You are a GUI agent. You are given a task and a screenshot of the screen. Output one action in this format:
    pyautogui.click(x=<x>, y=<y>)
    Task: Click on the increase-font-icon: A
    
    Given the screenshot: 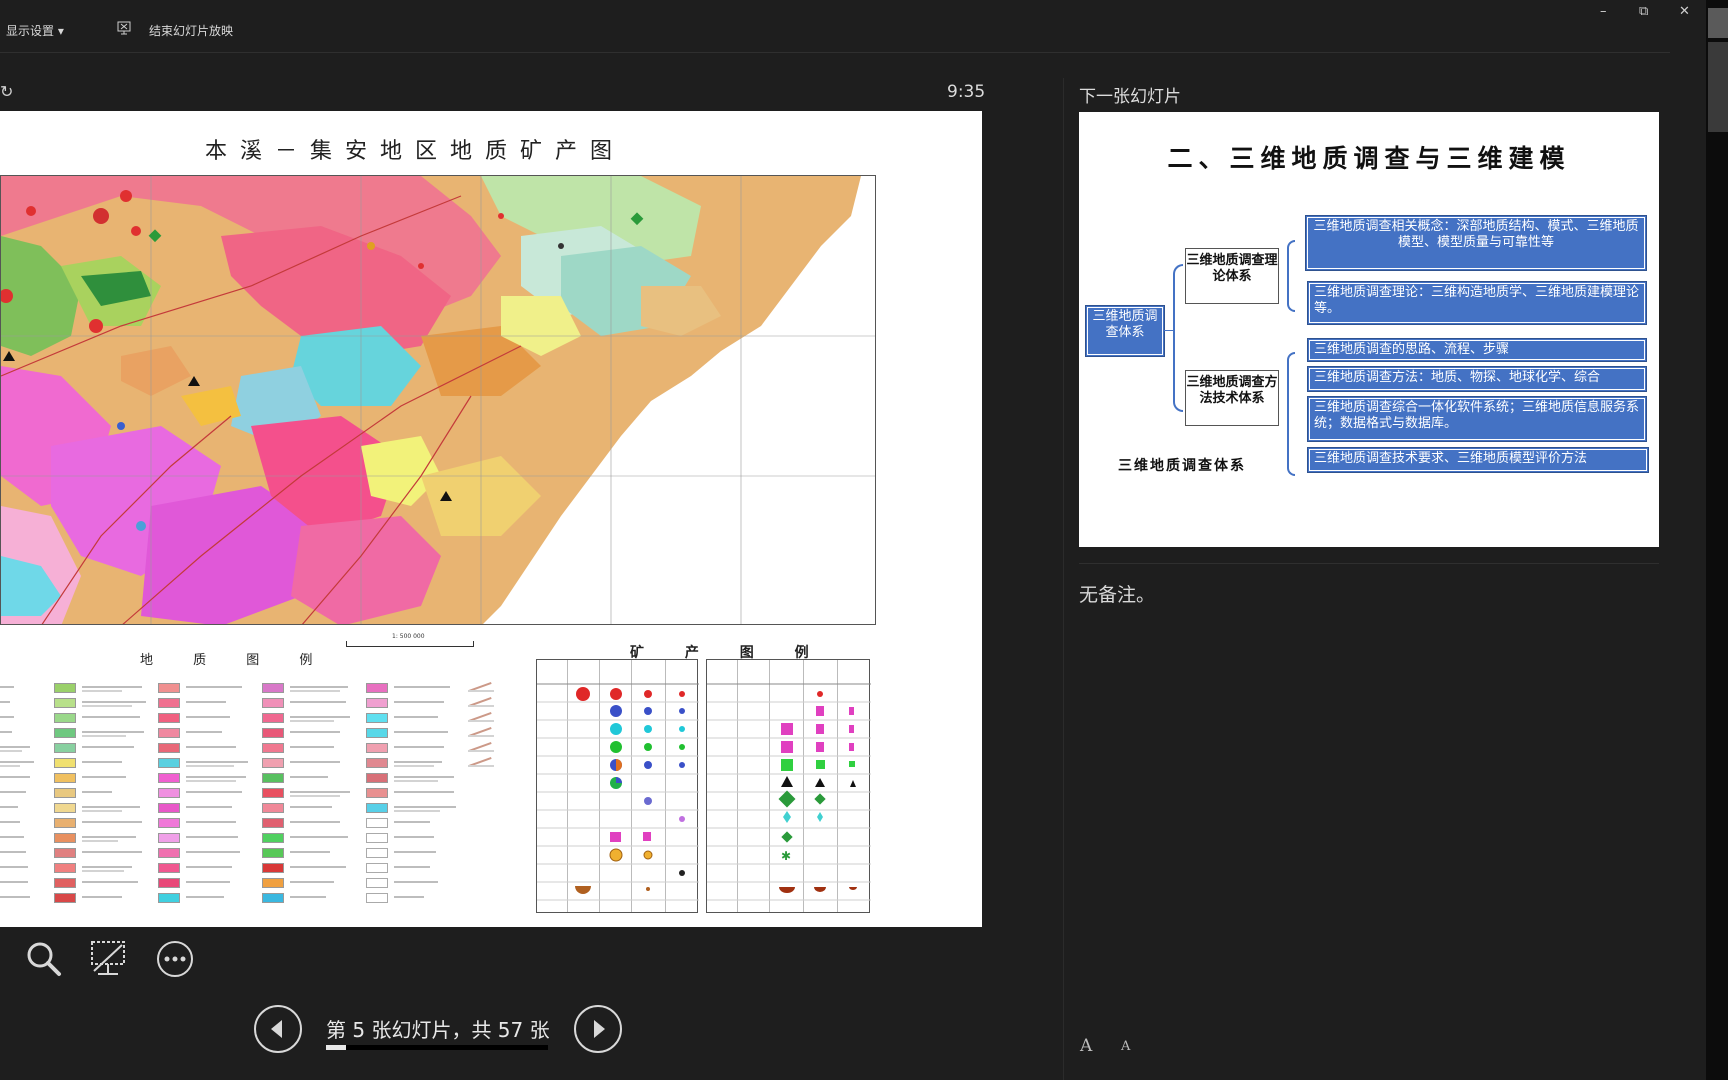 What is the action you would take?
    pyautogui.click(x=1086, y=1046)
    